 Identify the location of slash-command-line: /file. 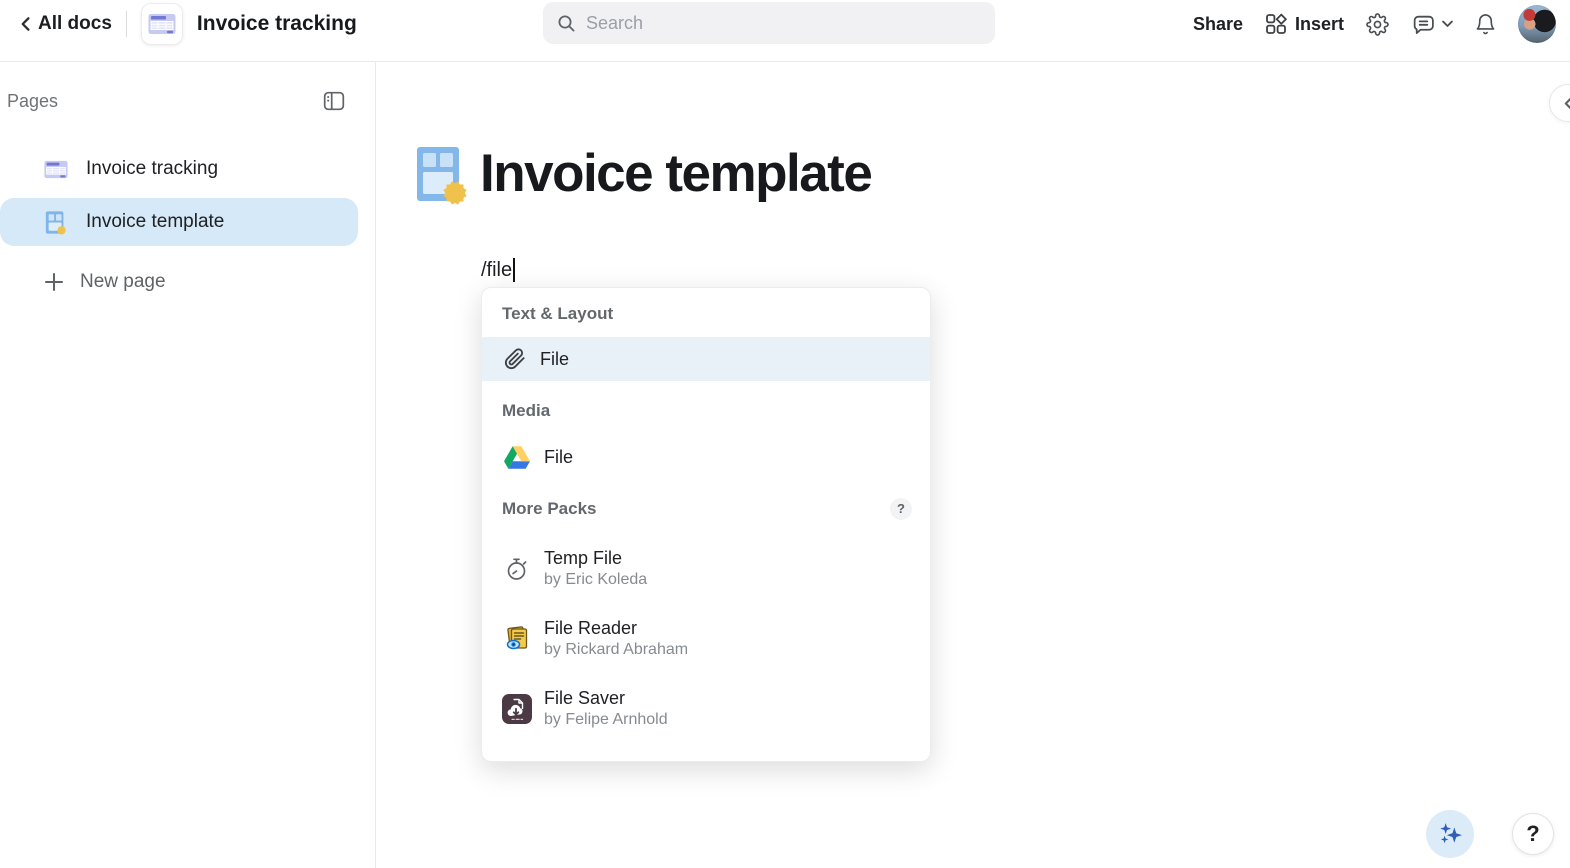
(498, 270).